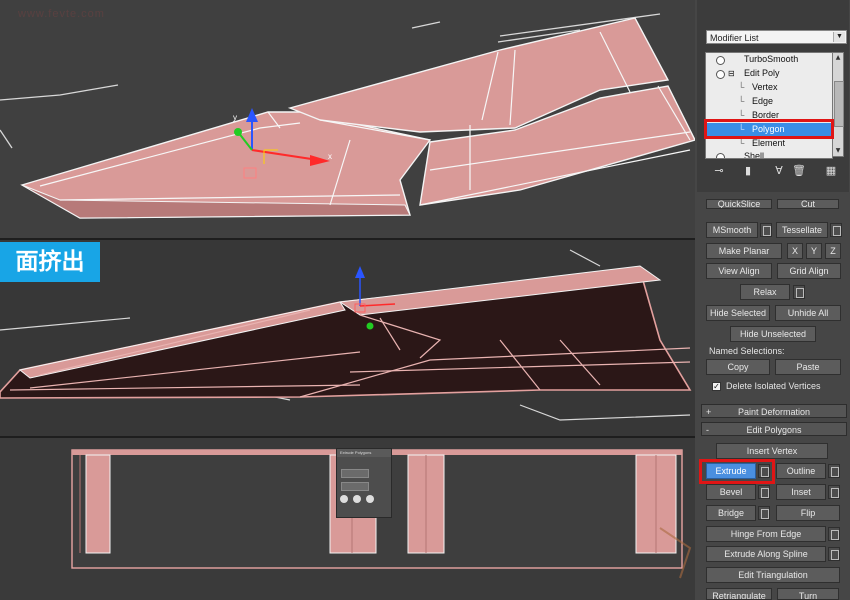 This screenshot has width=850, height=600. Describe the element at coordinates (235, 117) in the screenshot. I see `gizmo-y-label: y` at that location.